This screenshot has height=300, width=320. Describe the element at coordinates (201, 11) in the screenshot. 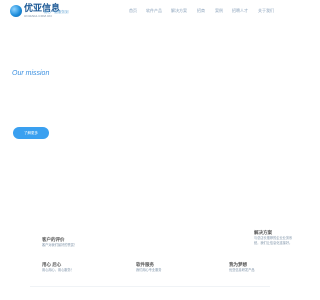

I see `nav-item-partners: 招商` at that location.